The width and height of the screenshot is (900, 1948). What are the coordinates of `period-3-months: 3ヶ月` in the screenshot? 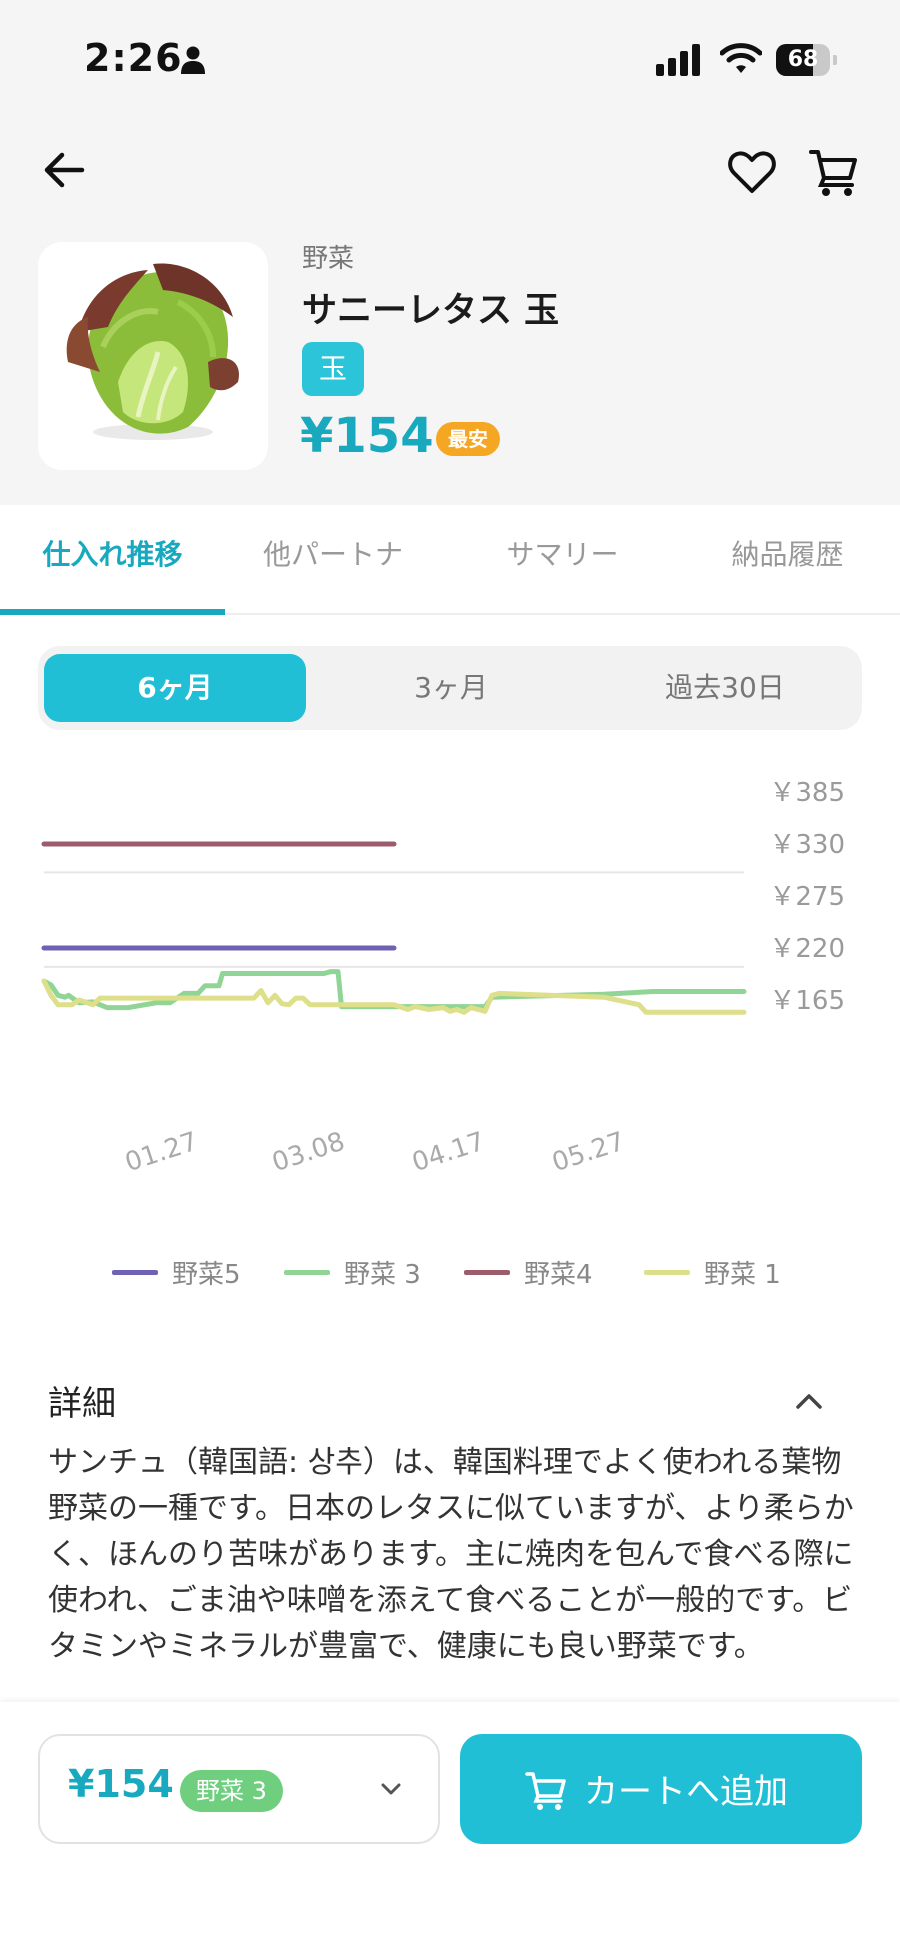 It's located at (451, 688).